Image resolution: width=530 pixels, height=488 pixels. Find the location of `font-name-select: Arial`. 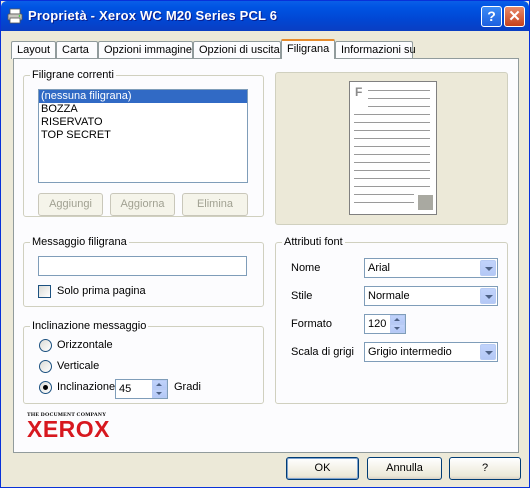

font-name-select: Arial is located at coordinates (431, 268).